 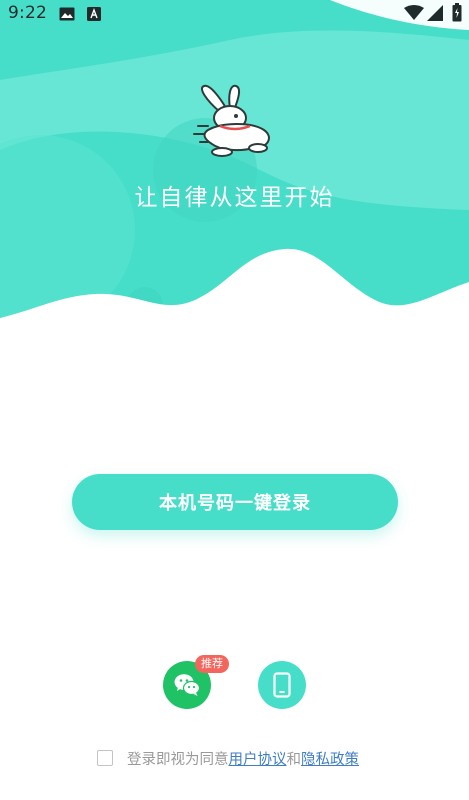 What do you see at coordinates (235, 502) in the screenshot?
I see `one-click-login-button: 本机号码一键登录` at bounding box center [235, 502].